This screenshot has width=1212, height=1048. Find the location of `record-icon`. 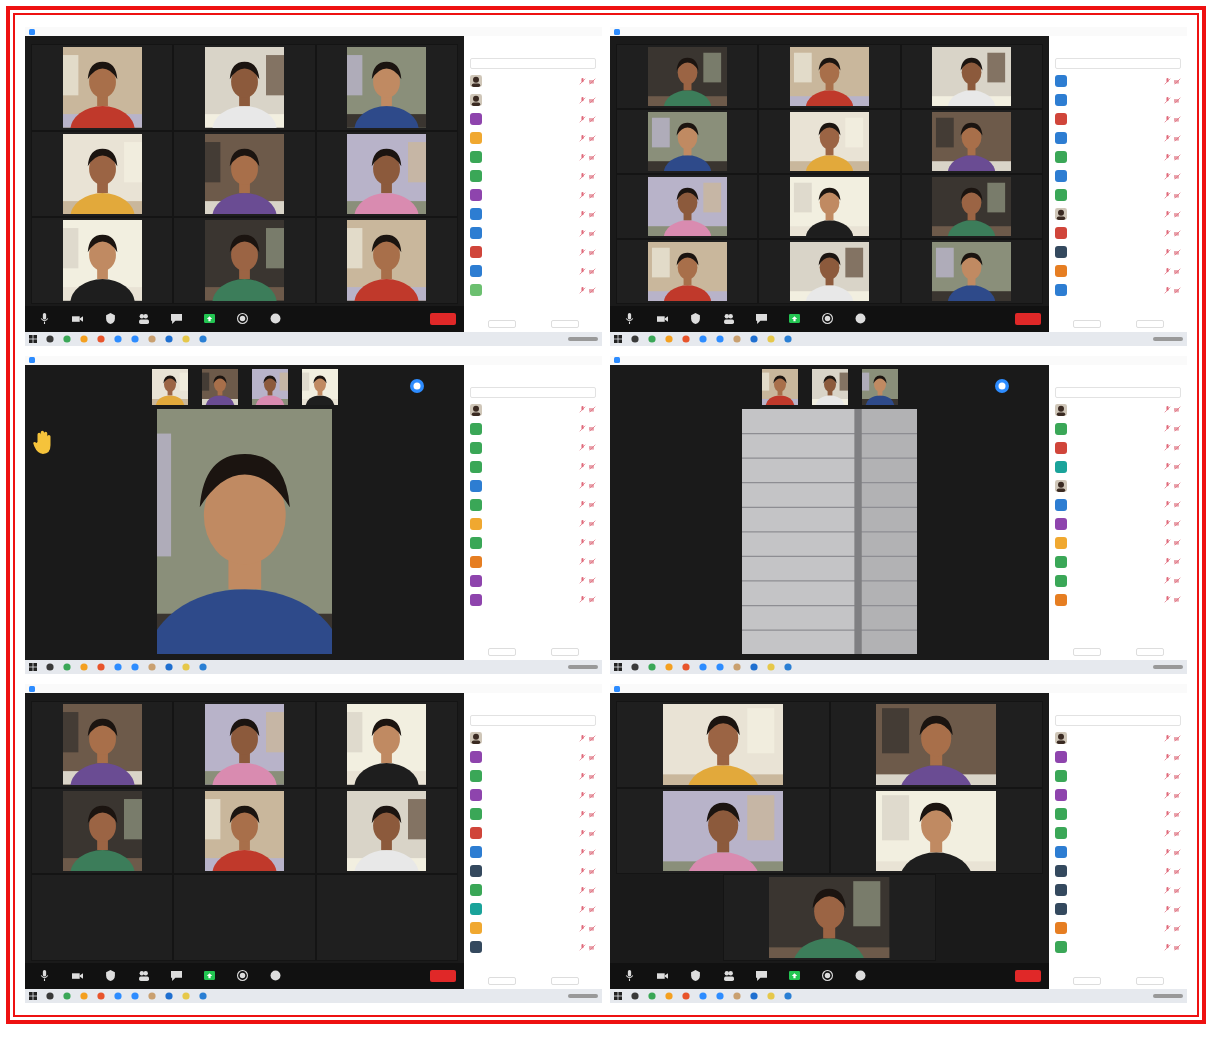

record-icon is located at coordinates (242, 319).